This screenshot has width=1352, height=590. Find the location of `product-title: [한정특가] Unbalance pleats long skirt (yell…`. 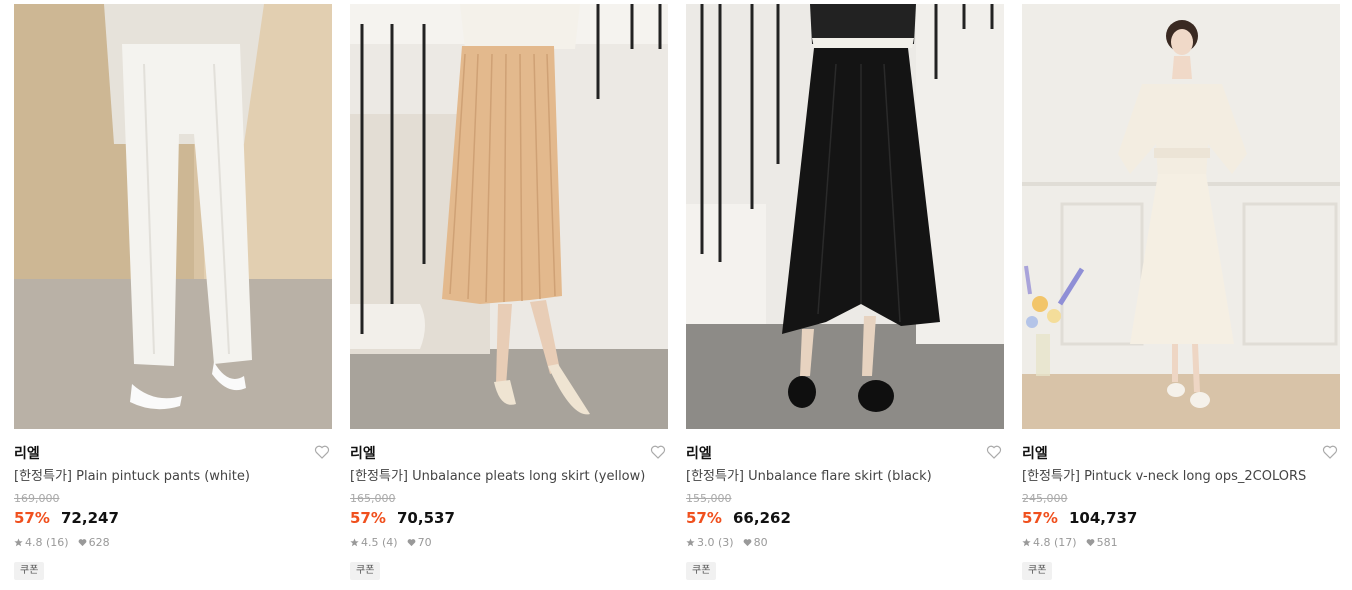

product-title: [한정특가] Unbalance pleats long skirt (yell… is located at coordinates (509, 477).